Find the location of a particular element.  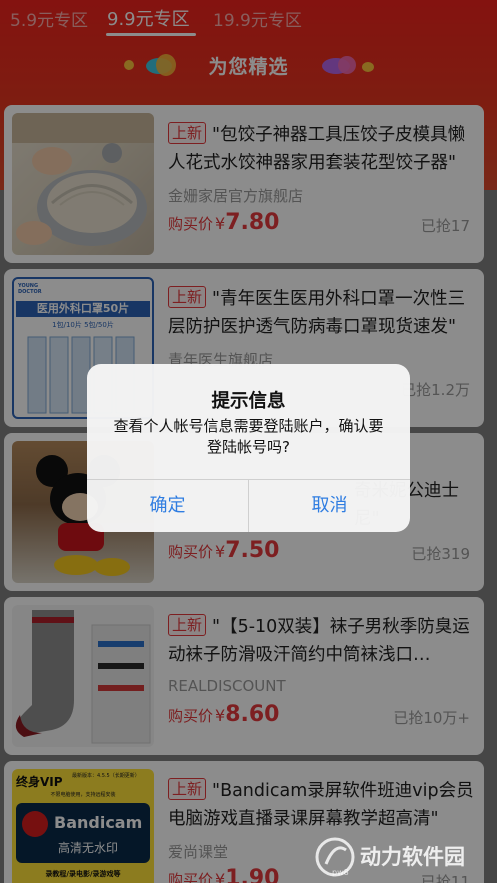

login-alert-dialog: 提示信息 查看个人帐号信息需要登陆账户，确认要登陆帐号吗? 确定 取消 is located at coordinates (248, 448).